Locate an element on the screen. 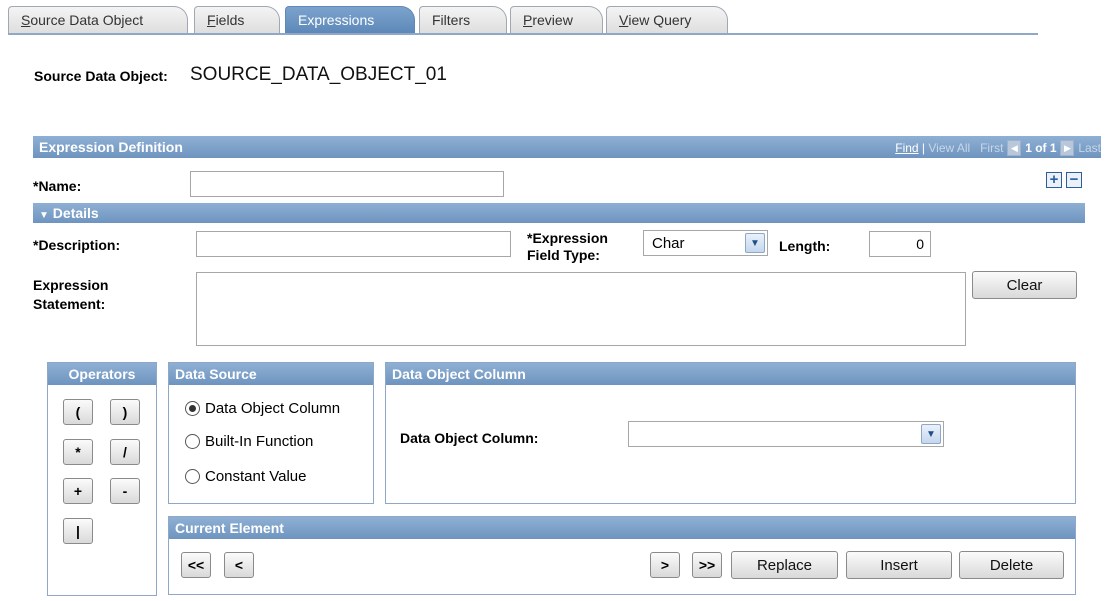  operator-plus-button: + is located at coordinates (78, 491).